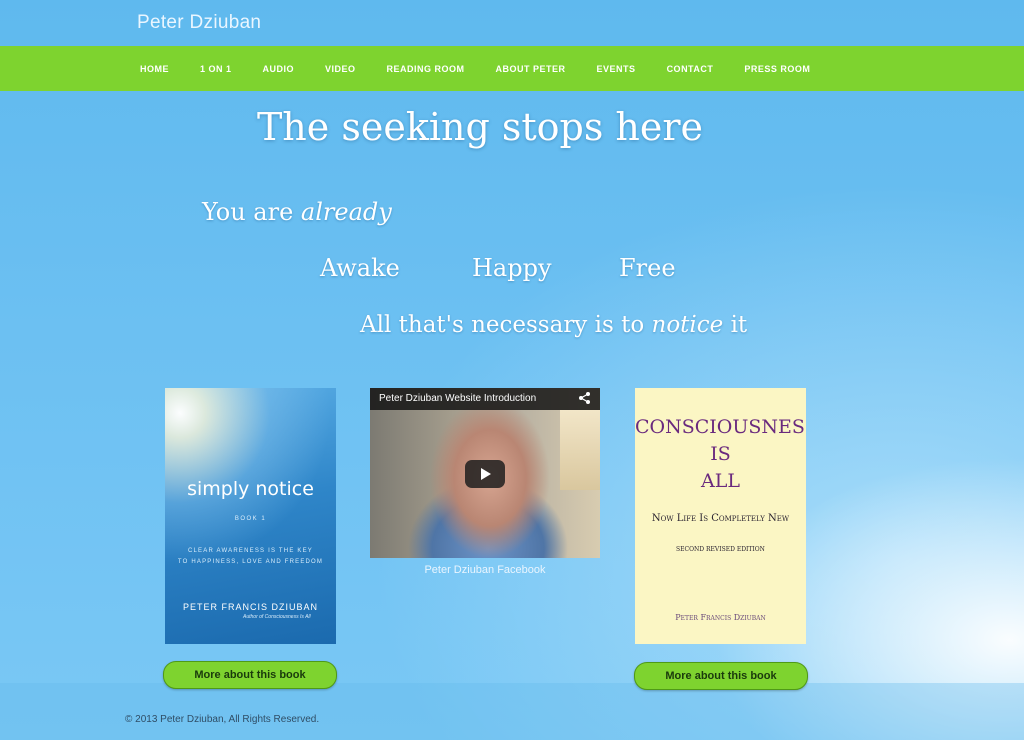 The width and height of the screenshot is (1024, 740). Describe the element at coordinates (250, 607) in the screenshot. I see `book1-author: PETER FRANCIS DZIUBAN` at that location.